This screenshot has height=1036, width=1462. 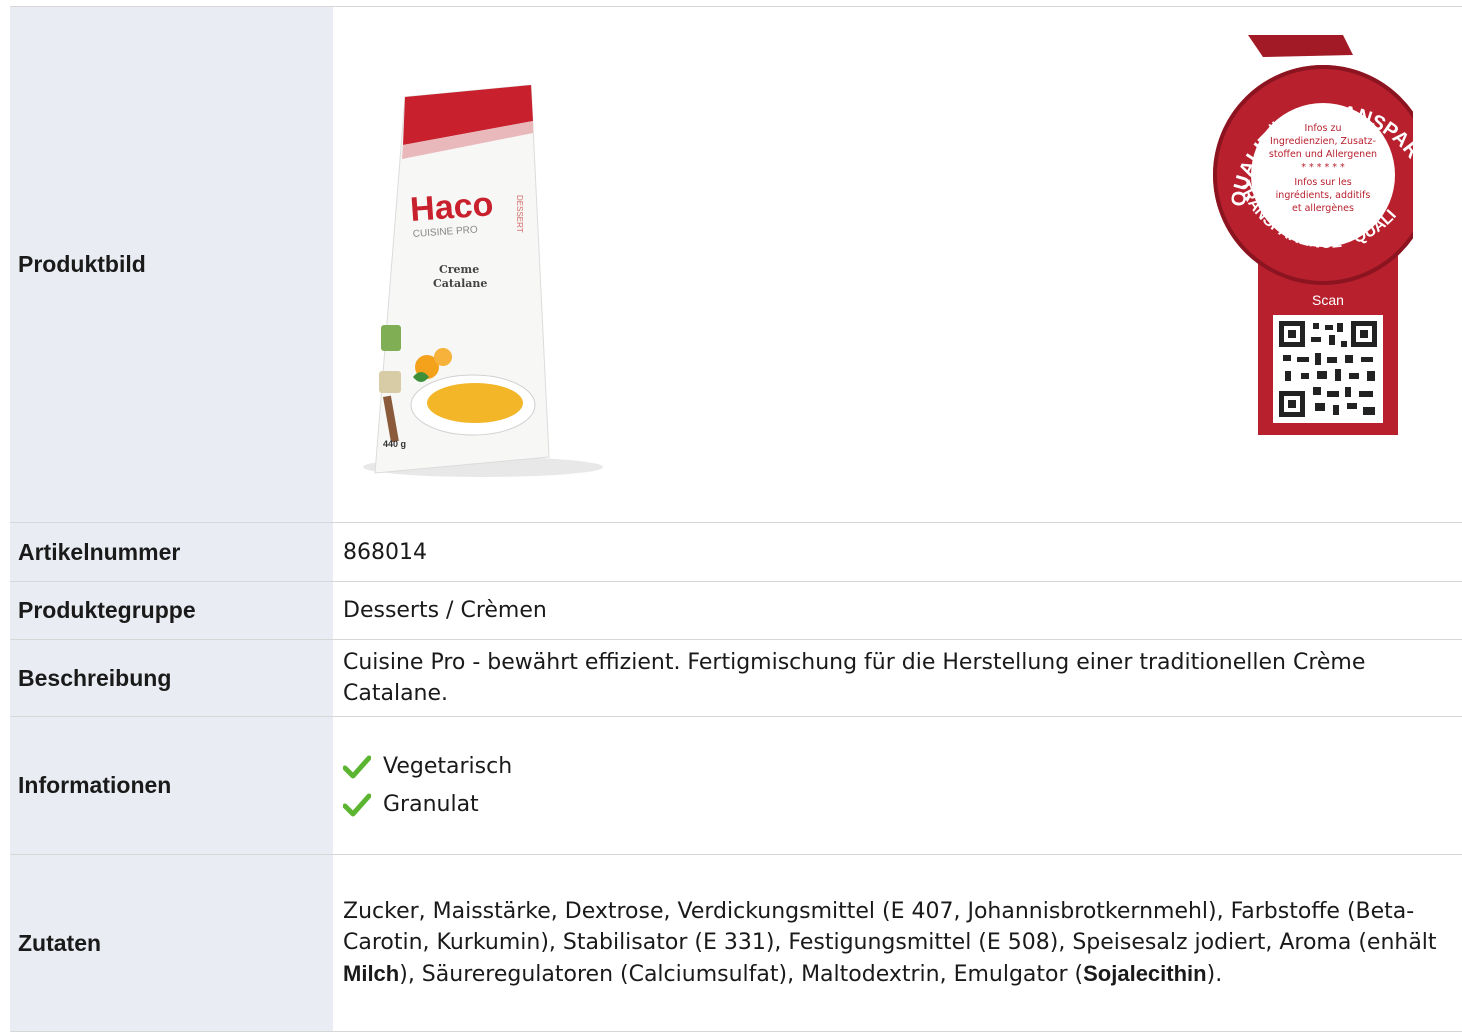 What do you see at coordinates (897, 610) in the screenshot?
I see `product-group-value: Desserts / Crèmen` at bounding box center [897, 610].